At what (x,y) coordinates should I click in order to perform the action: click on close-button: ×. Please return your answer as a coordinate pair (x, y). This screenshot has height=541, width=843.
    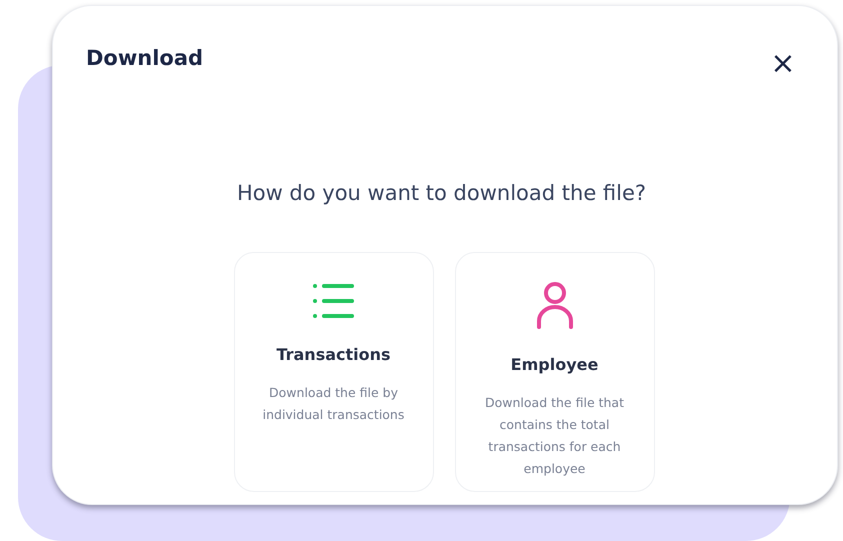
    Looking at the image, I should click on (783, 64).